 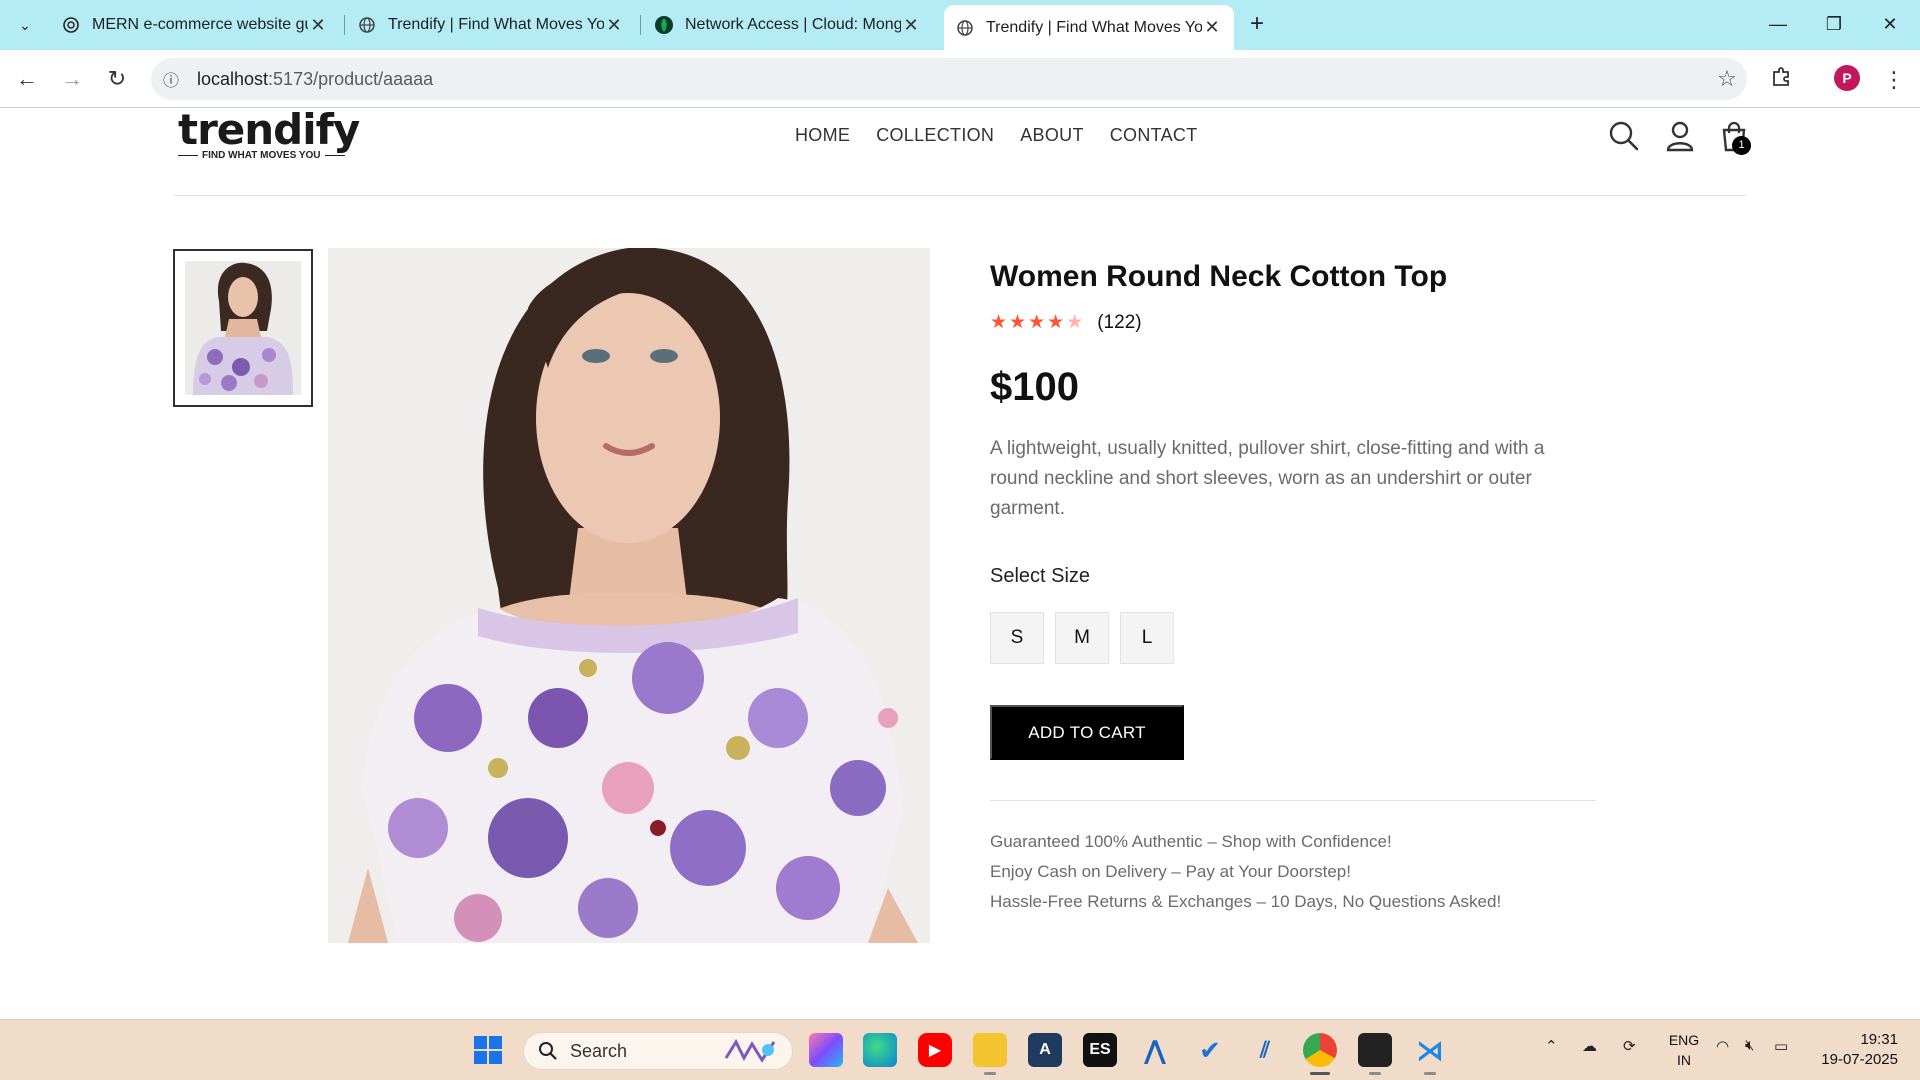 I want to click on search-highlight-icon, so click(x=750, y=1050).